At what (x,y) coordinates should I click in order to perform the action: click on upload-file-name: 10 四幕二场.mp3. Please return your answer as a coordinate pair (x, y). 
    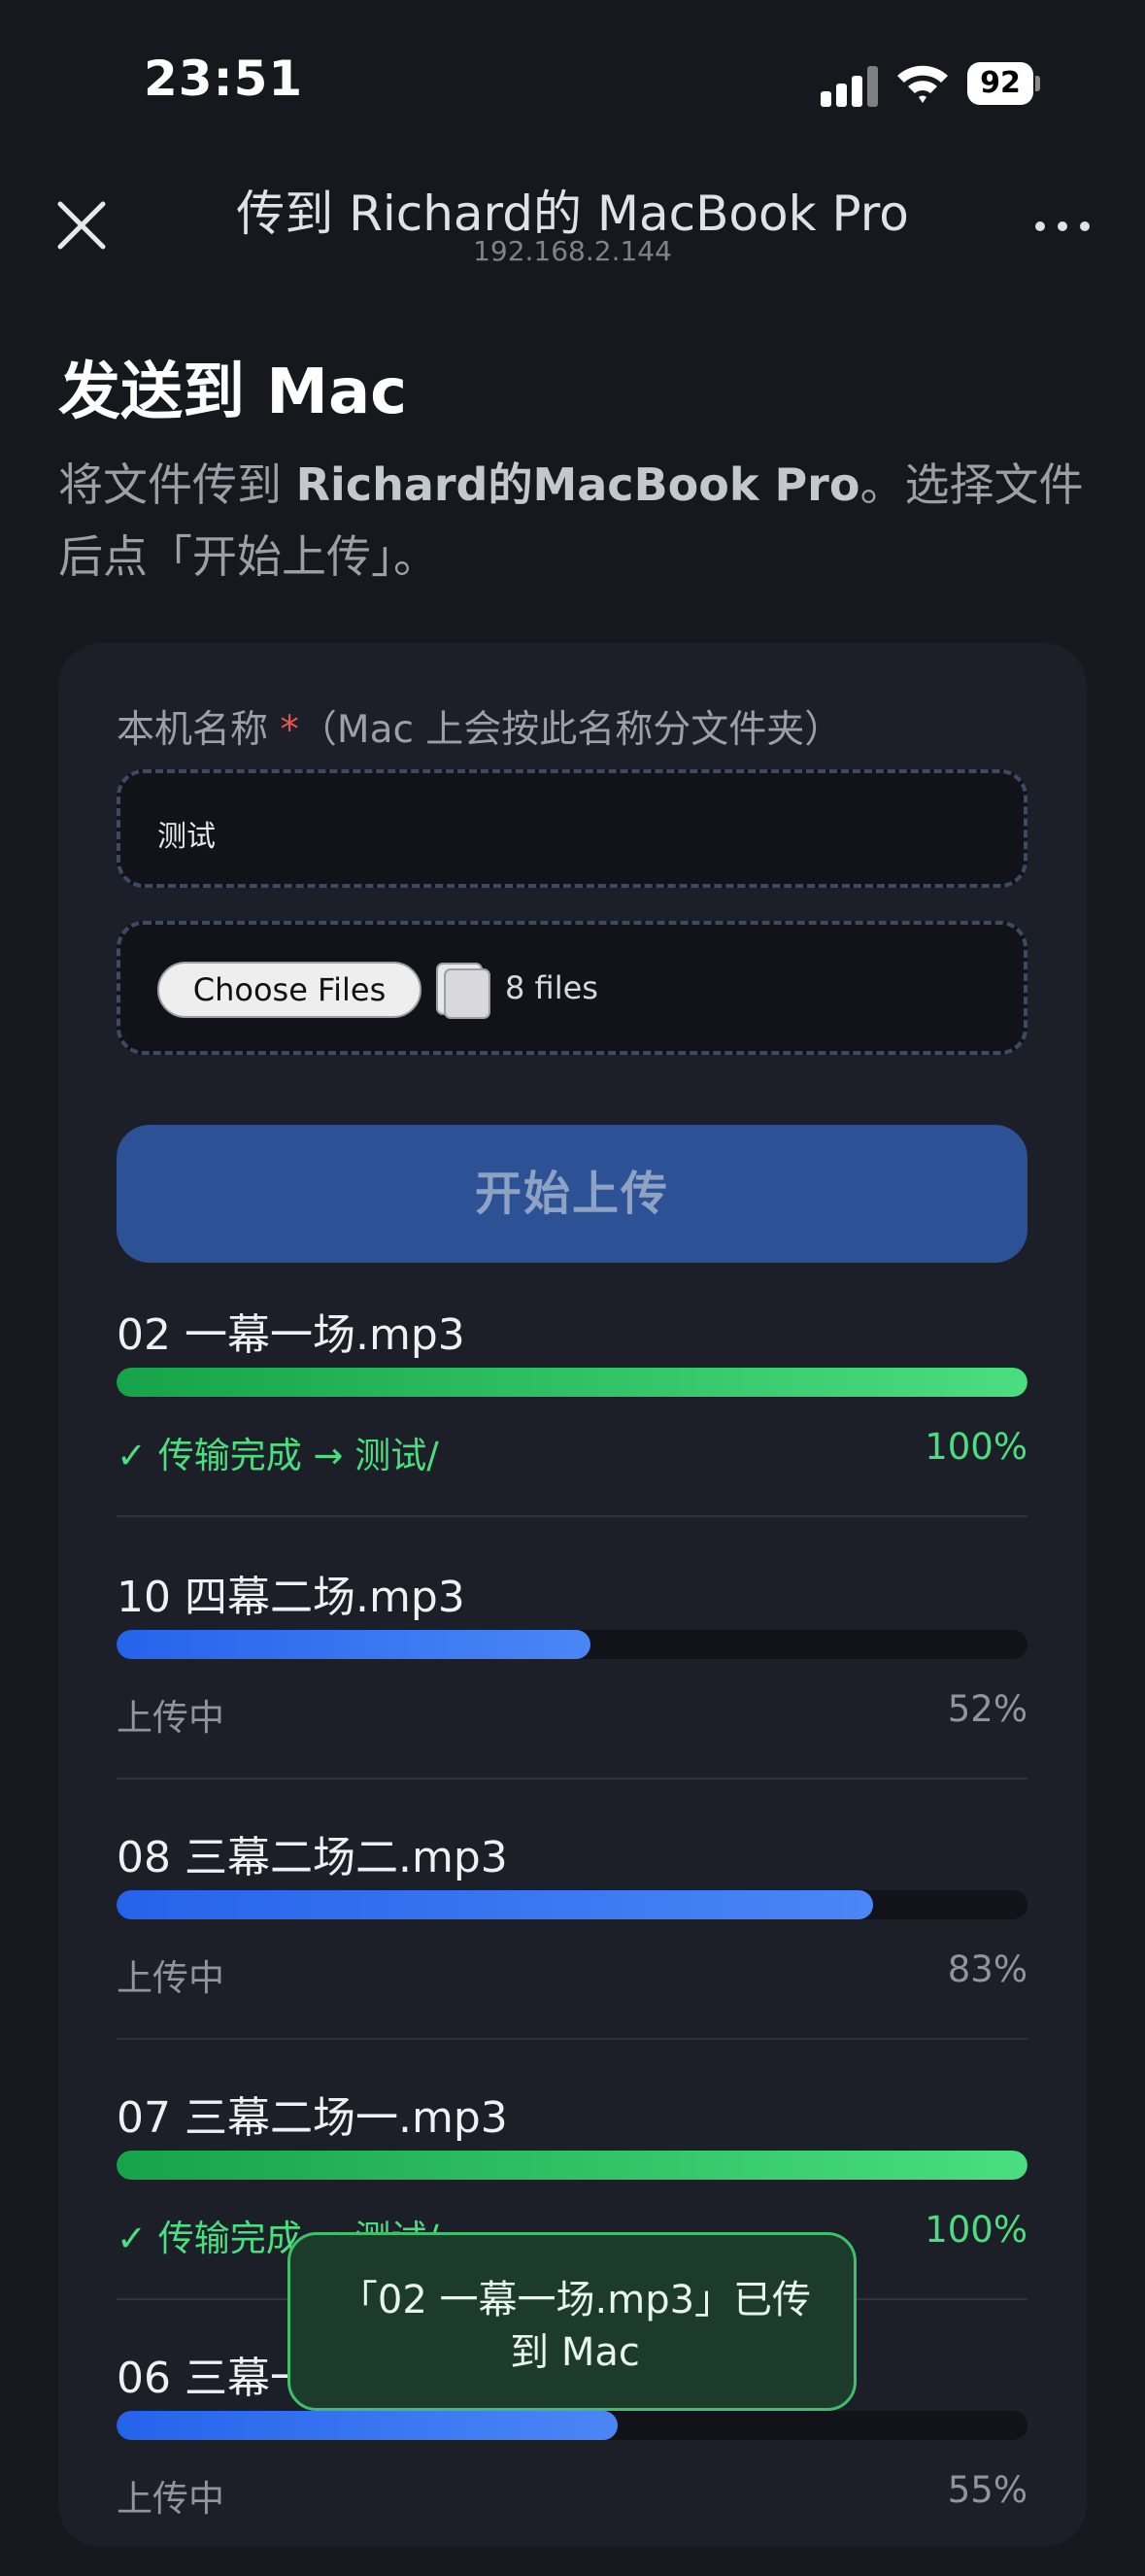
    Looking at the image, I should click on (291, 1597).